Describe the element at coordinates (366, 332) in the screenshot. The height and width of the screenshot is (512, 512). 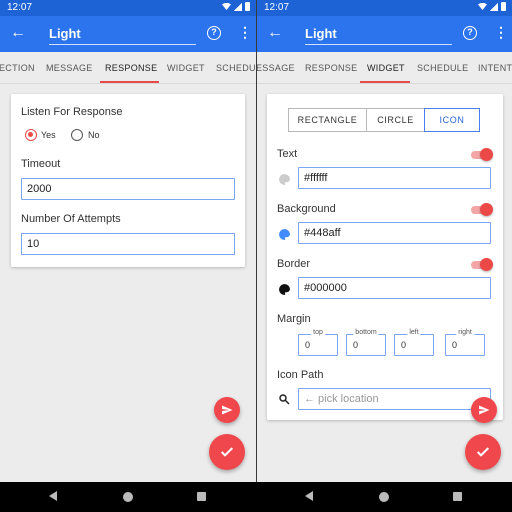
I see `margin-bottom-caption: bottom` at that location.